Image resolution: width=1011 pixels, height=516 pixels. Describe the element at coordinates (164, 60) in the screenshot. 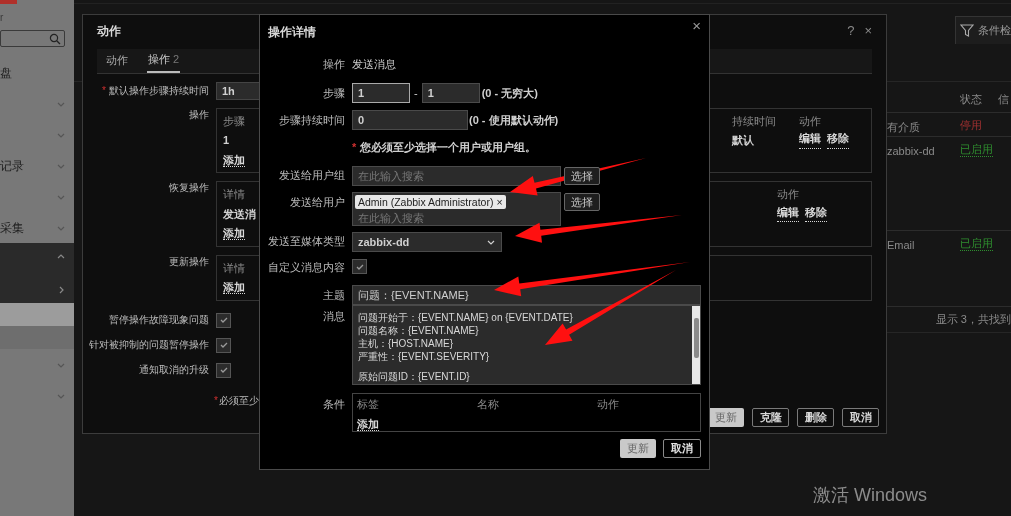

I see `tab: 操作 2` at that location.